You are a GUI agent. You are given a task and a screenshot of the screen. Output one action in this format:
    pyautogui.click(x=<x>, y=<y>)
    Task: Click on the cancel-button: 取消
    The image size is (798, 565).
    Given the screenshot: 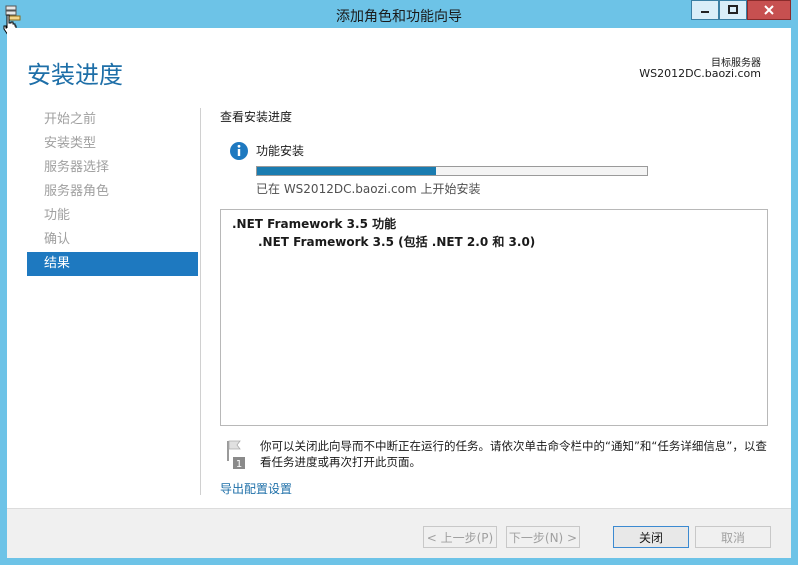 What is the action you would take?
    pyautogui.click(x=733, y=537)
    